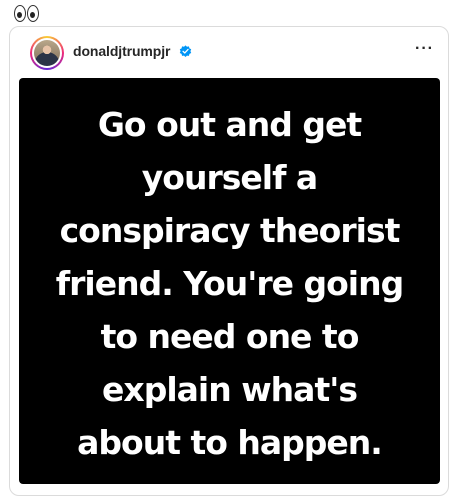 The height and width of the screenshot is (500, 461). Describe the element at coordinates (230, 442) in the screenshot. I see `image-text-line: about to happen.` at that location.